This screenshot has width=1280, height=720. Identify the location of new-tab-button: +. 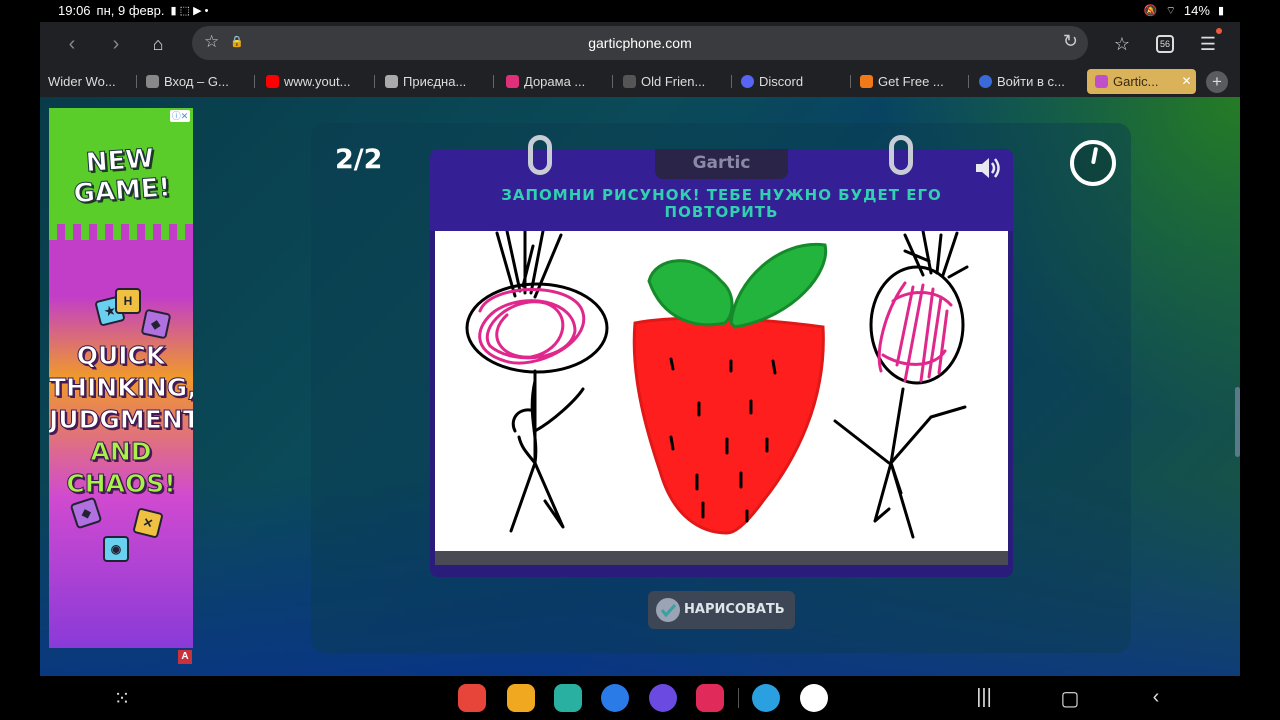
(1217, 82).